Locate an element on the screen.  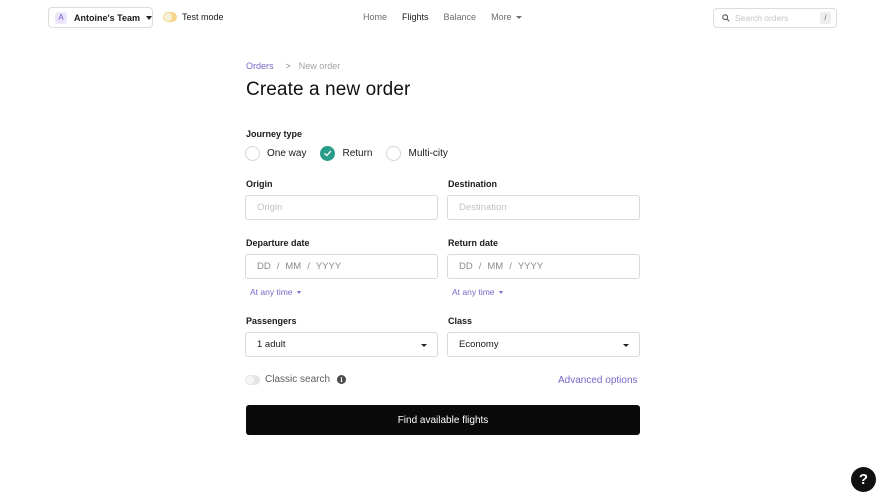
classic-search-label: Classic search is located at coordinates (298, 379).